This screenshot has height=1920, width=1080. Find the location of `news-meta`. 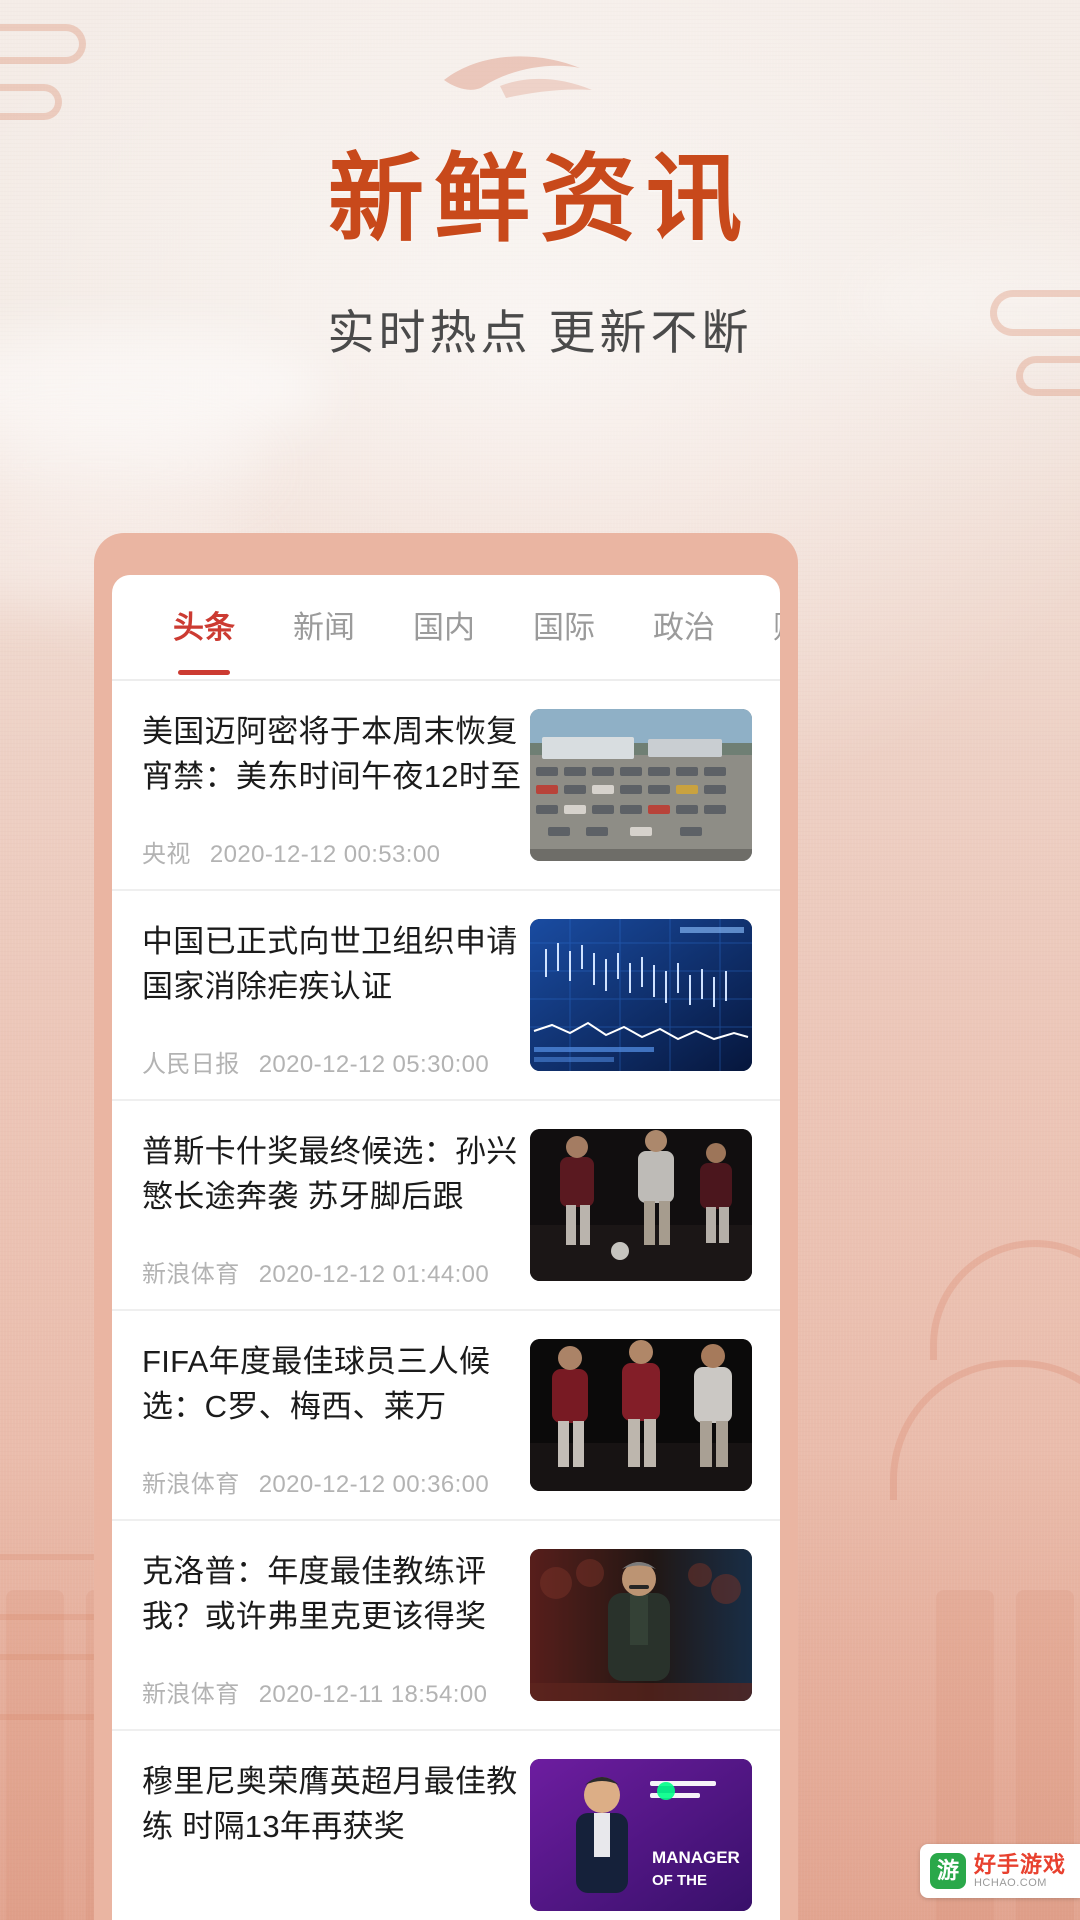

news-meta is located at coordinates (336, 1905).